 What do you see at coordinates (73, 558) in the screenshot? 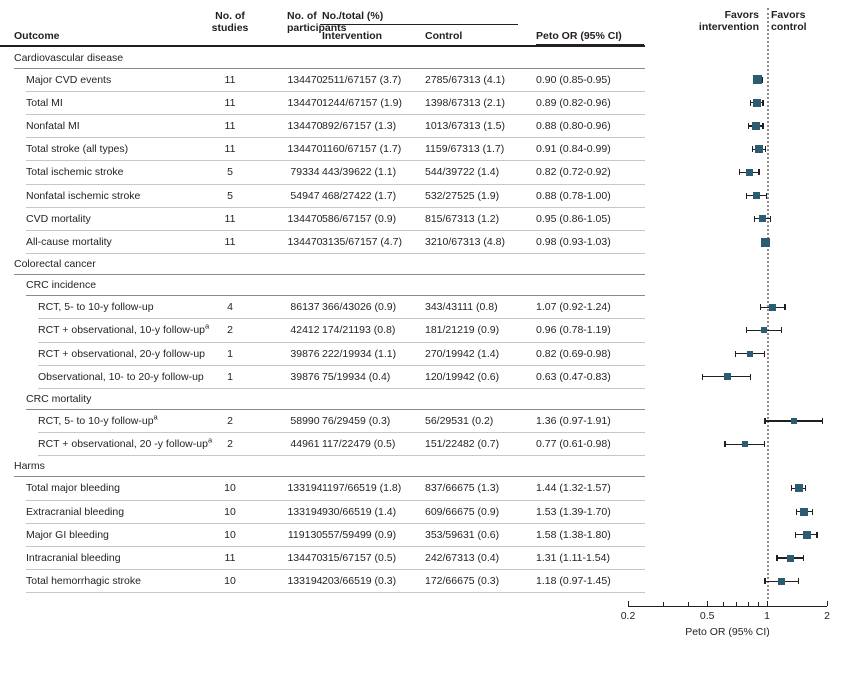
I see `row-outcome-label: Intracranial bleeding` at bounding box center [73, 558].